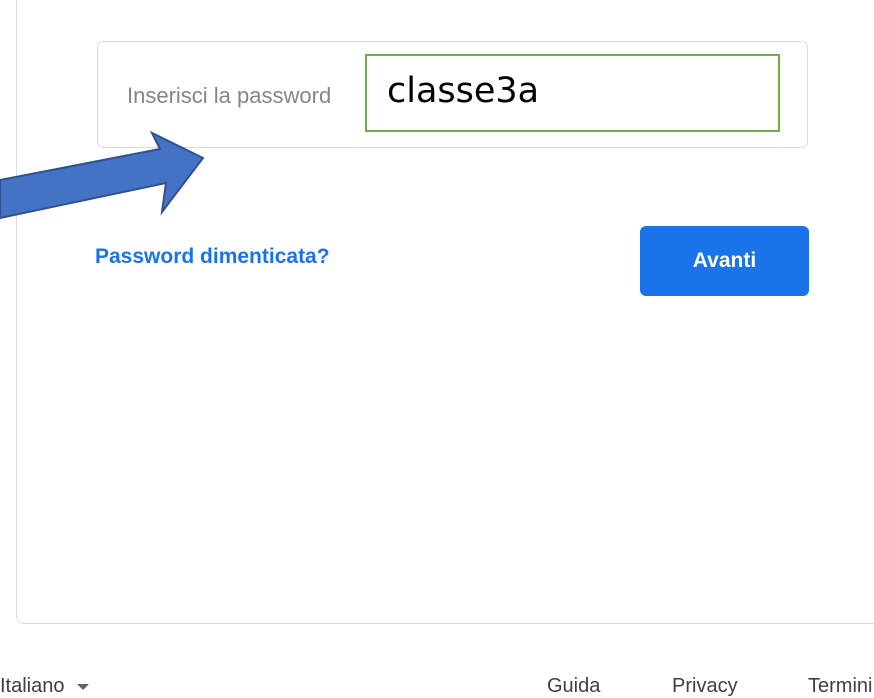 Image resolution: width=874 pixels, height=698 pixels. What do you see at coordinates (44, 686) in the screenshot?
I see `language-selector: Italiano` at bounding box center [44, 686].